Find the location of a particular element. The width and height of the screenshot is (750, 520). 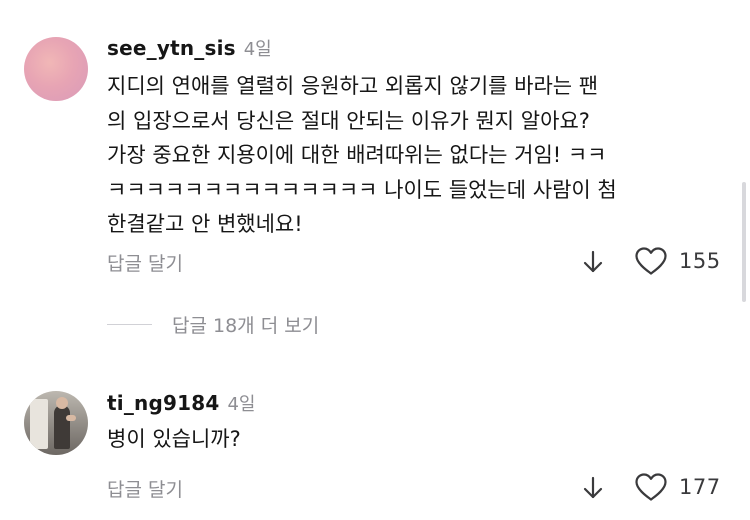

avatar-photo-arm is located at coordinates (71, 418).